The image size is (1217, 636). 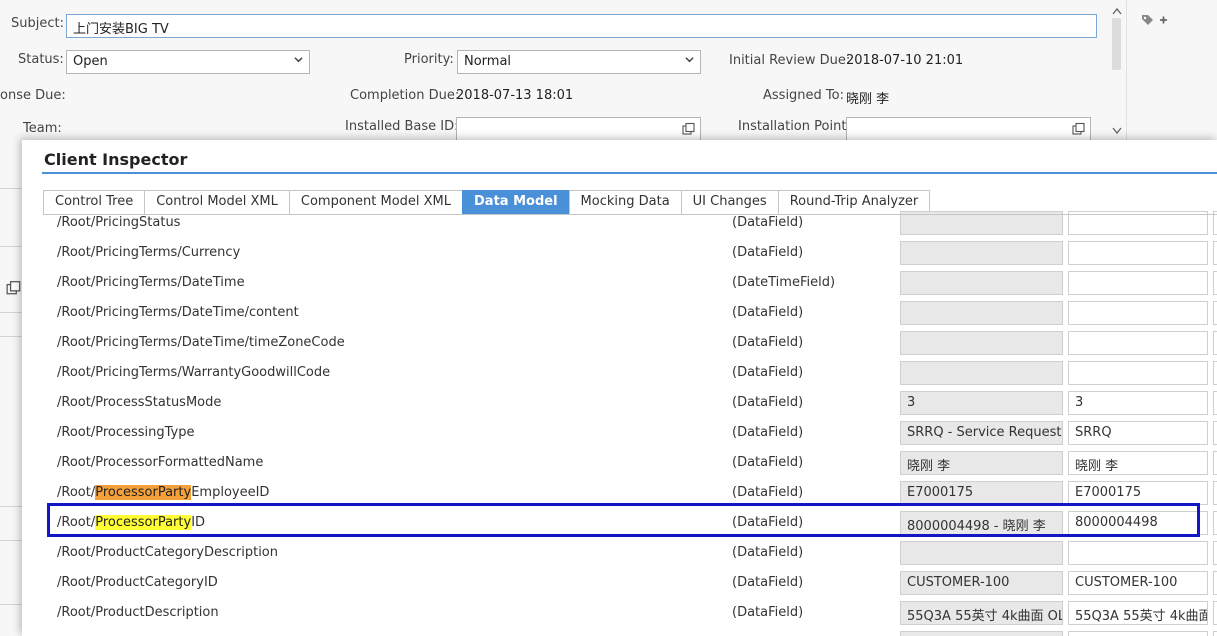 I want to click on tabs-divider, so click(x=630, y=214).